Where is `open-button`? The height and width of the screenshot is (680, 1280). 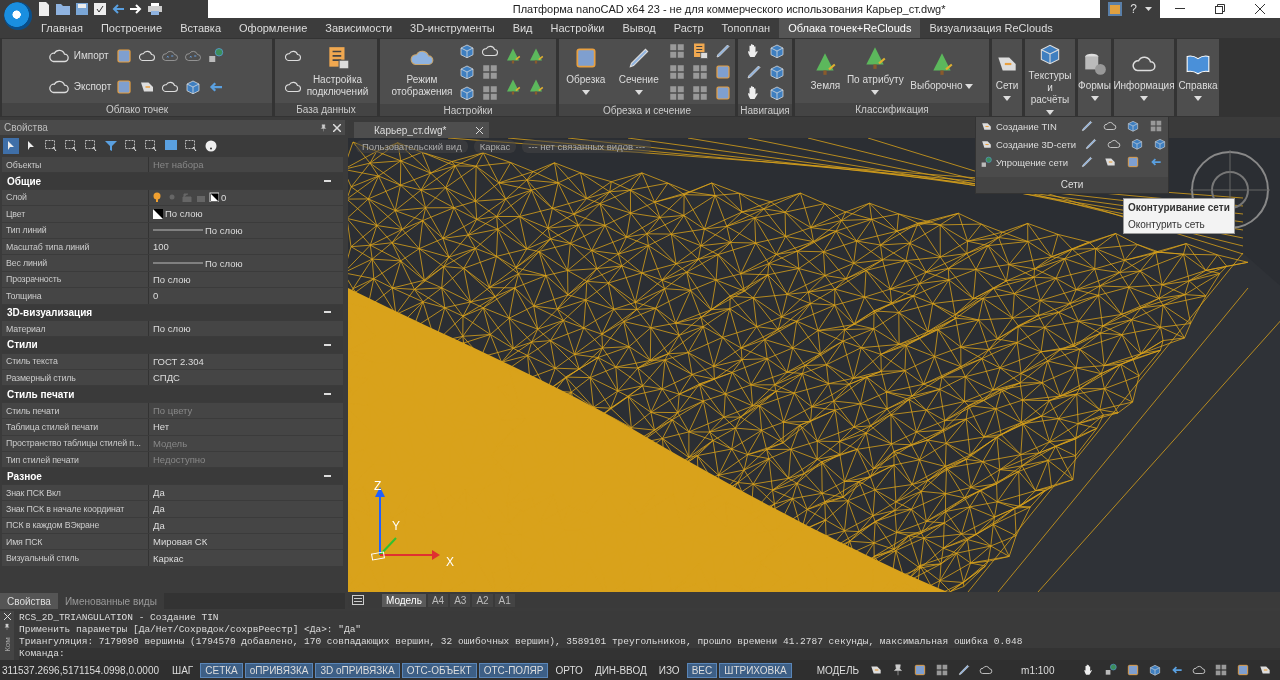 open-button is located at coordinates (63, 9).